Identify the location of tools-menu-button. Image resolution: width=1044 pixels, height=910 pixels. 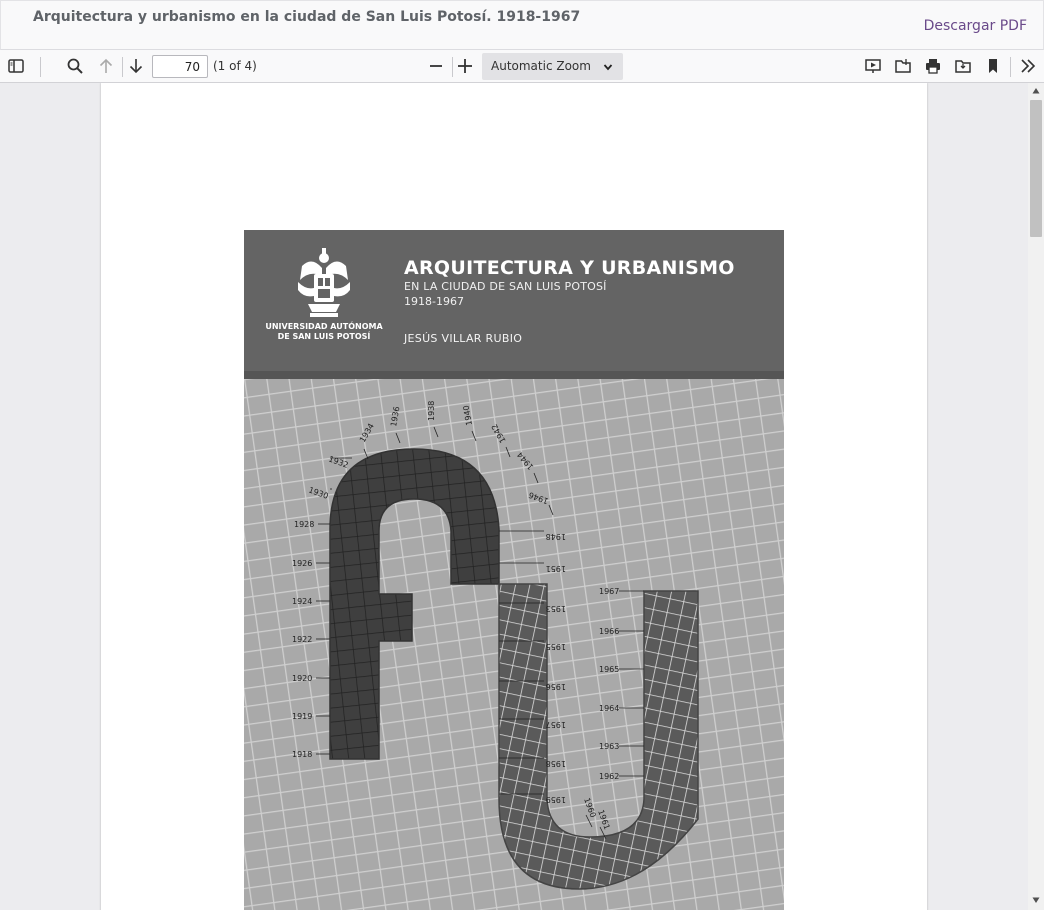
(1028, 66).